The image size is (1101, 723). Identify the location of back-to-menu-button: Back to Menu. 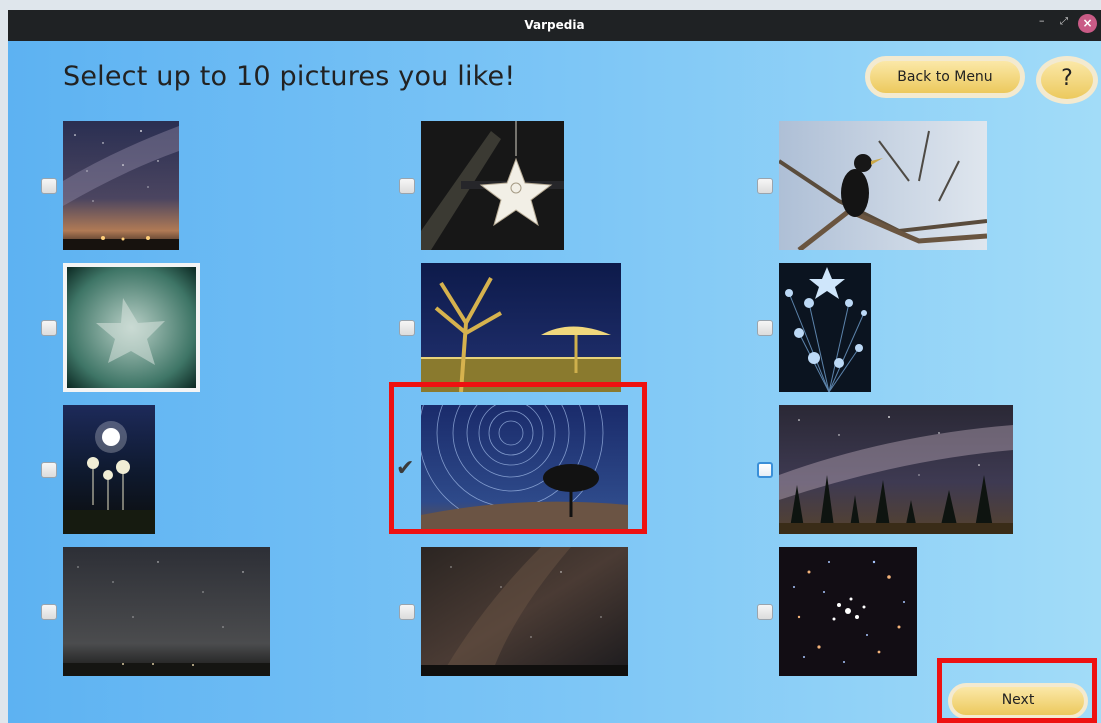
(945, 77).